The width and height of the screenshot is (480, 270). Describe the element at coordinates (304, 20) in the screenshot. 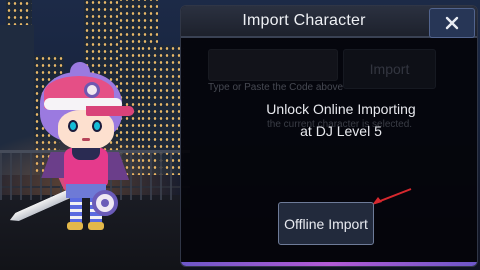

I see `dialog-title: Import Character` at that location.